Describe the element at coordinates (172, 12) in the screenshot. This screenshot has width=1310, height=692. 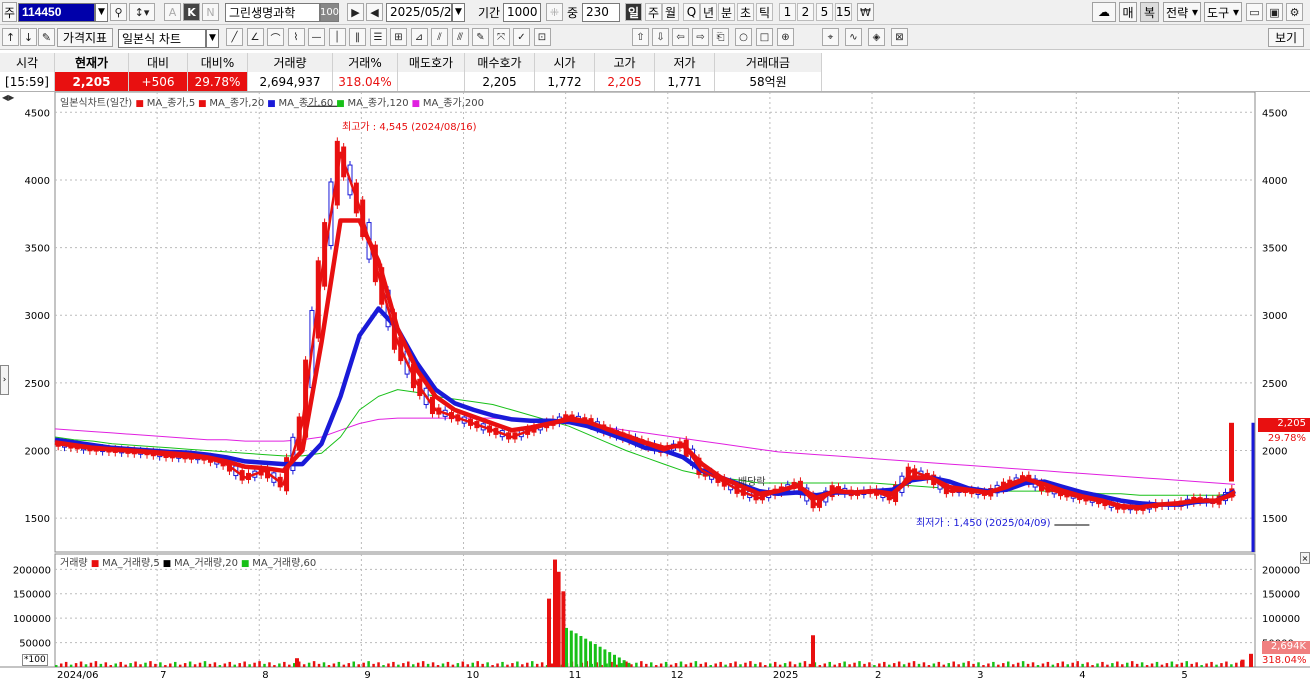
I see `adjust-a-button: A` at that location.